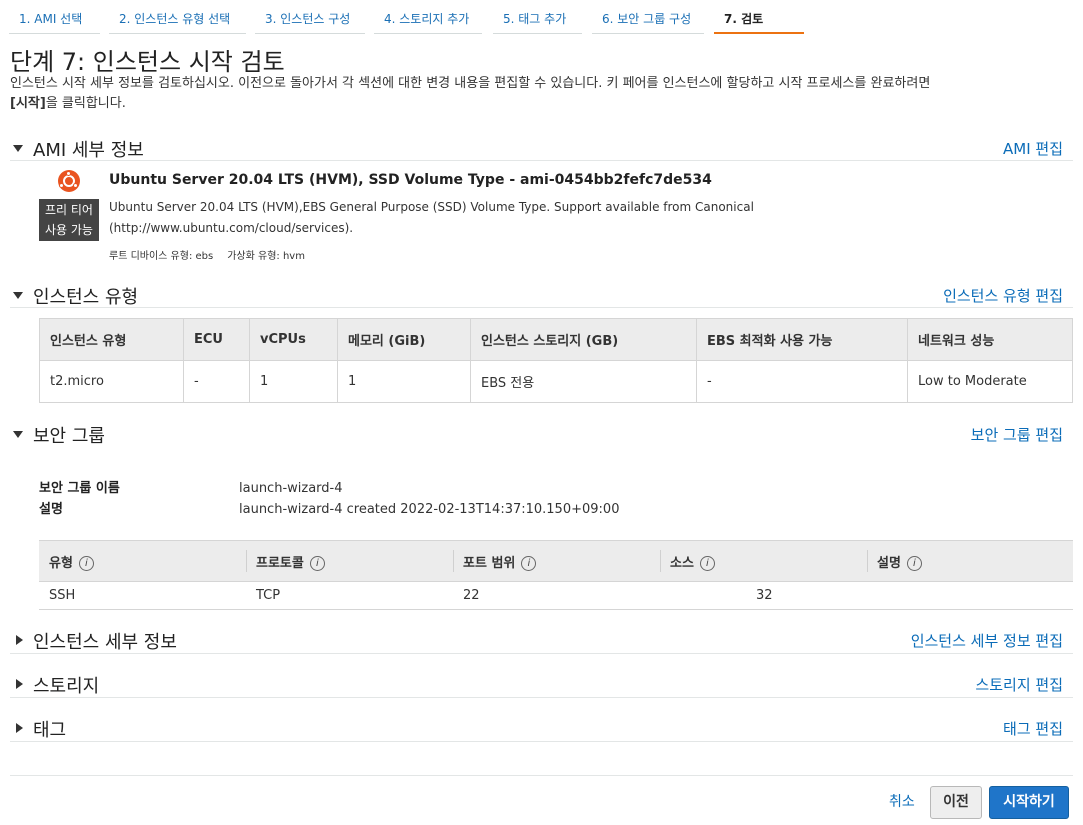 The width and height of the screenshot is (1083, 825). I want to click on column-header-label: 프로토콜, so click(280, 563).